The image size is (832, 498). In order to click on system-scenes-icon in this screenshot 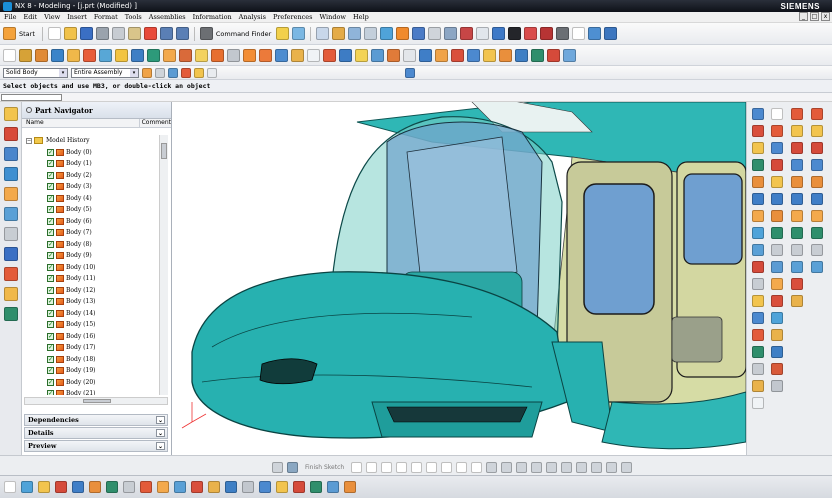, I will do `click(10, 314)`.